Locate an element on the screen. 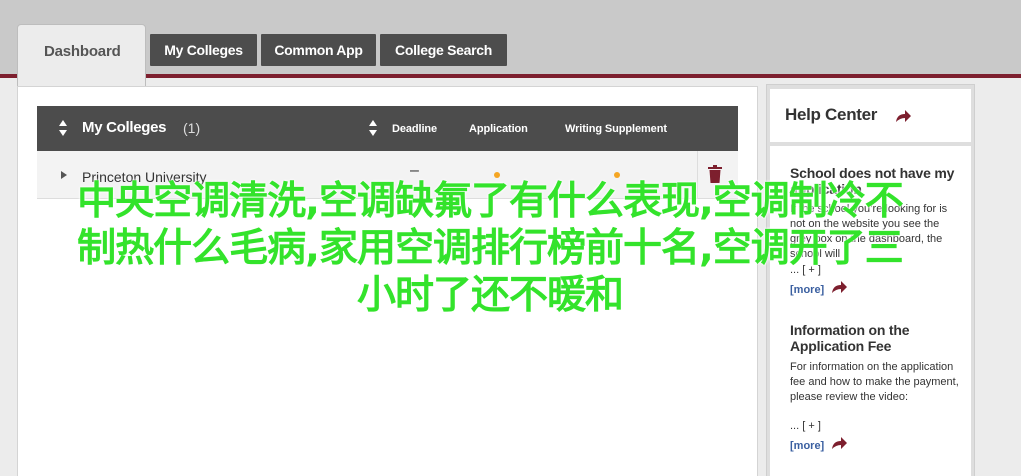  nav-divider is located at coordinates (510, 76).